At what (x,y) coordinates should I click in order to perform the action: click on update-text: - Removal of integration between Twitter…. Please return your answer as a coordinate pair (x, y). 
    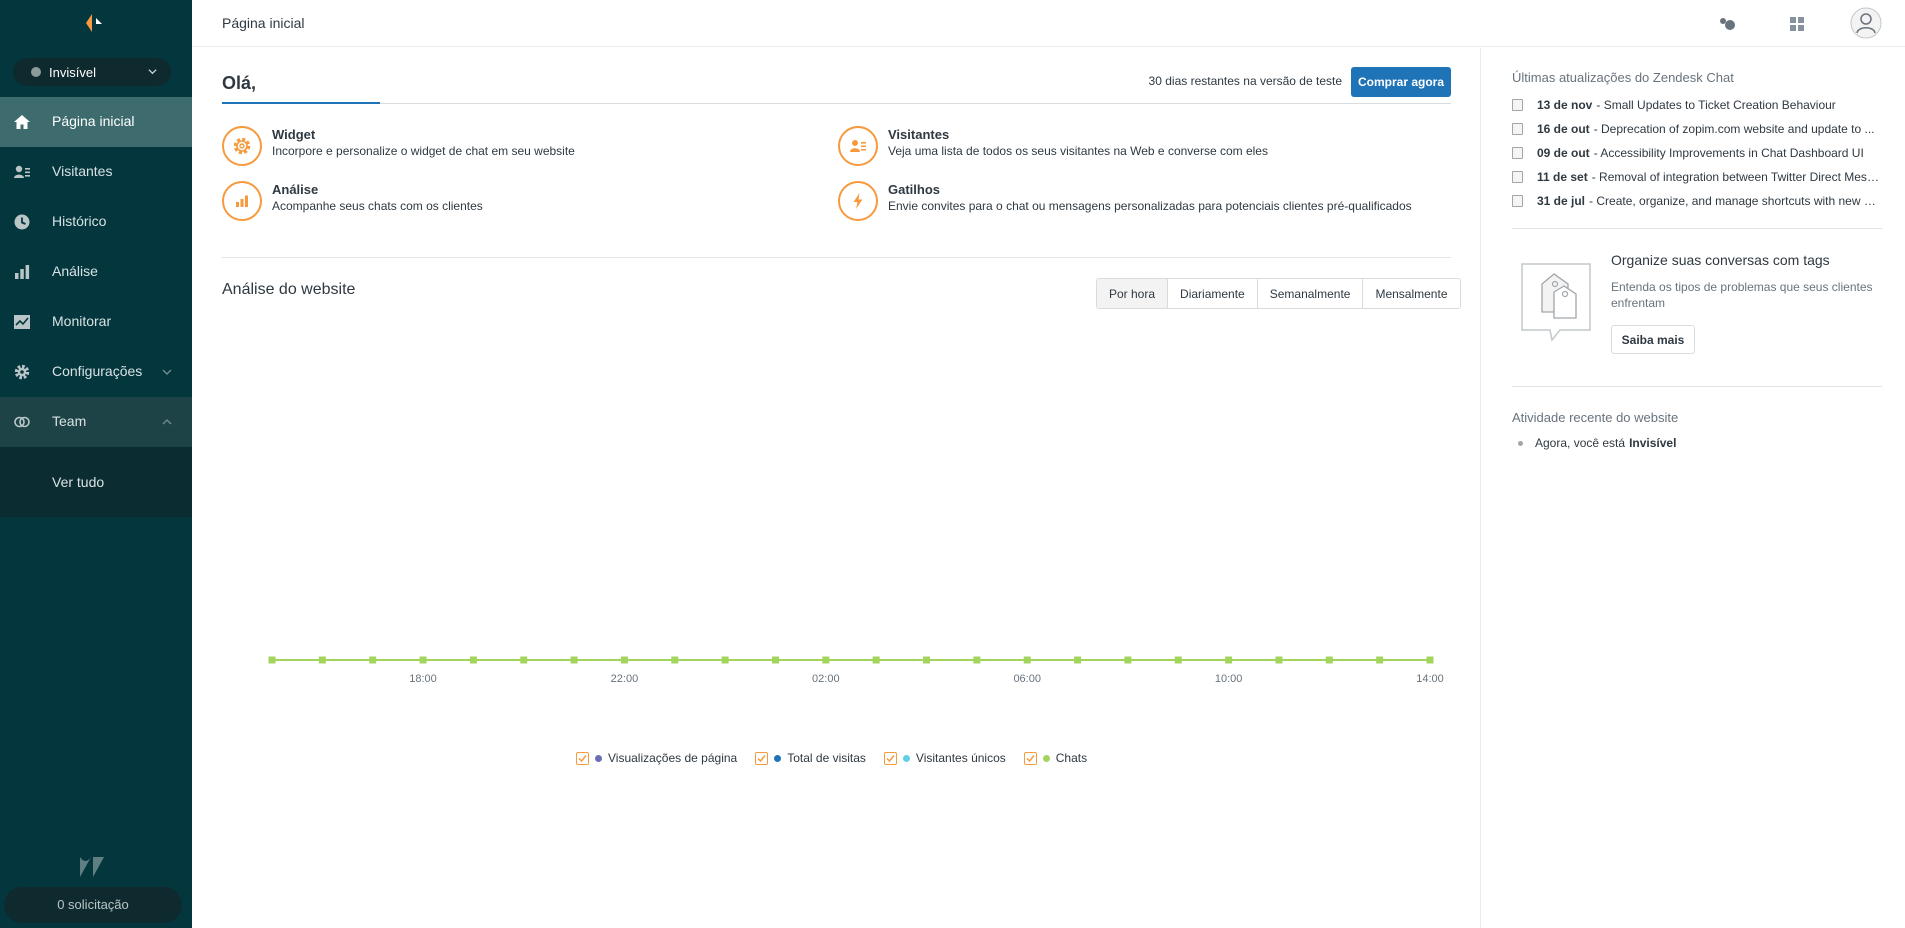
    Looking at the image, I should click on (1736, 177).